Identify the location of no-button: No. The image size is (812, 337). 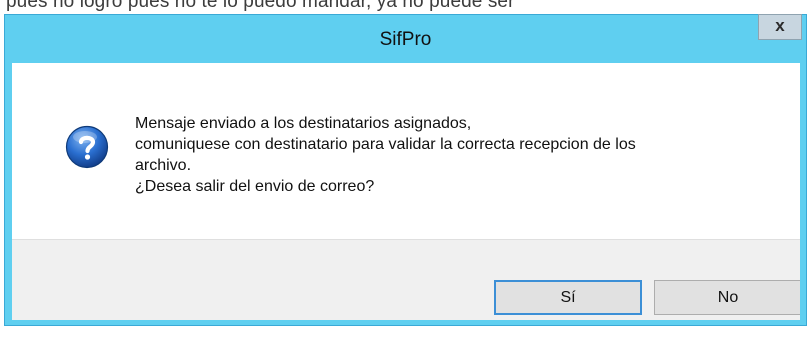
(727, 297).